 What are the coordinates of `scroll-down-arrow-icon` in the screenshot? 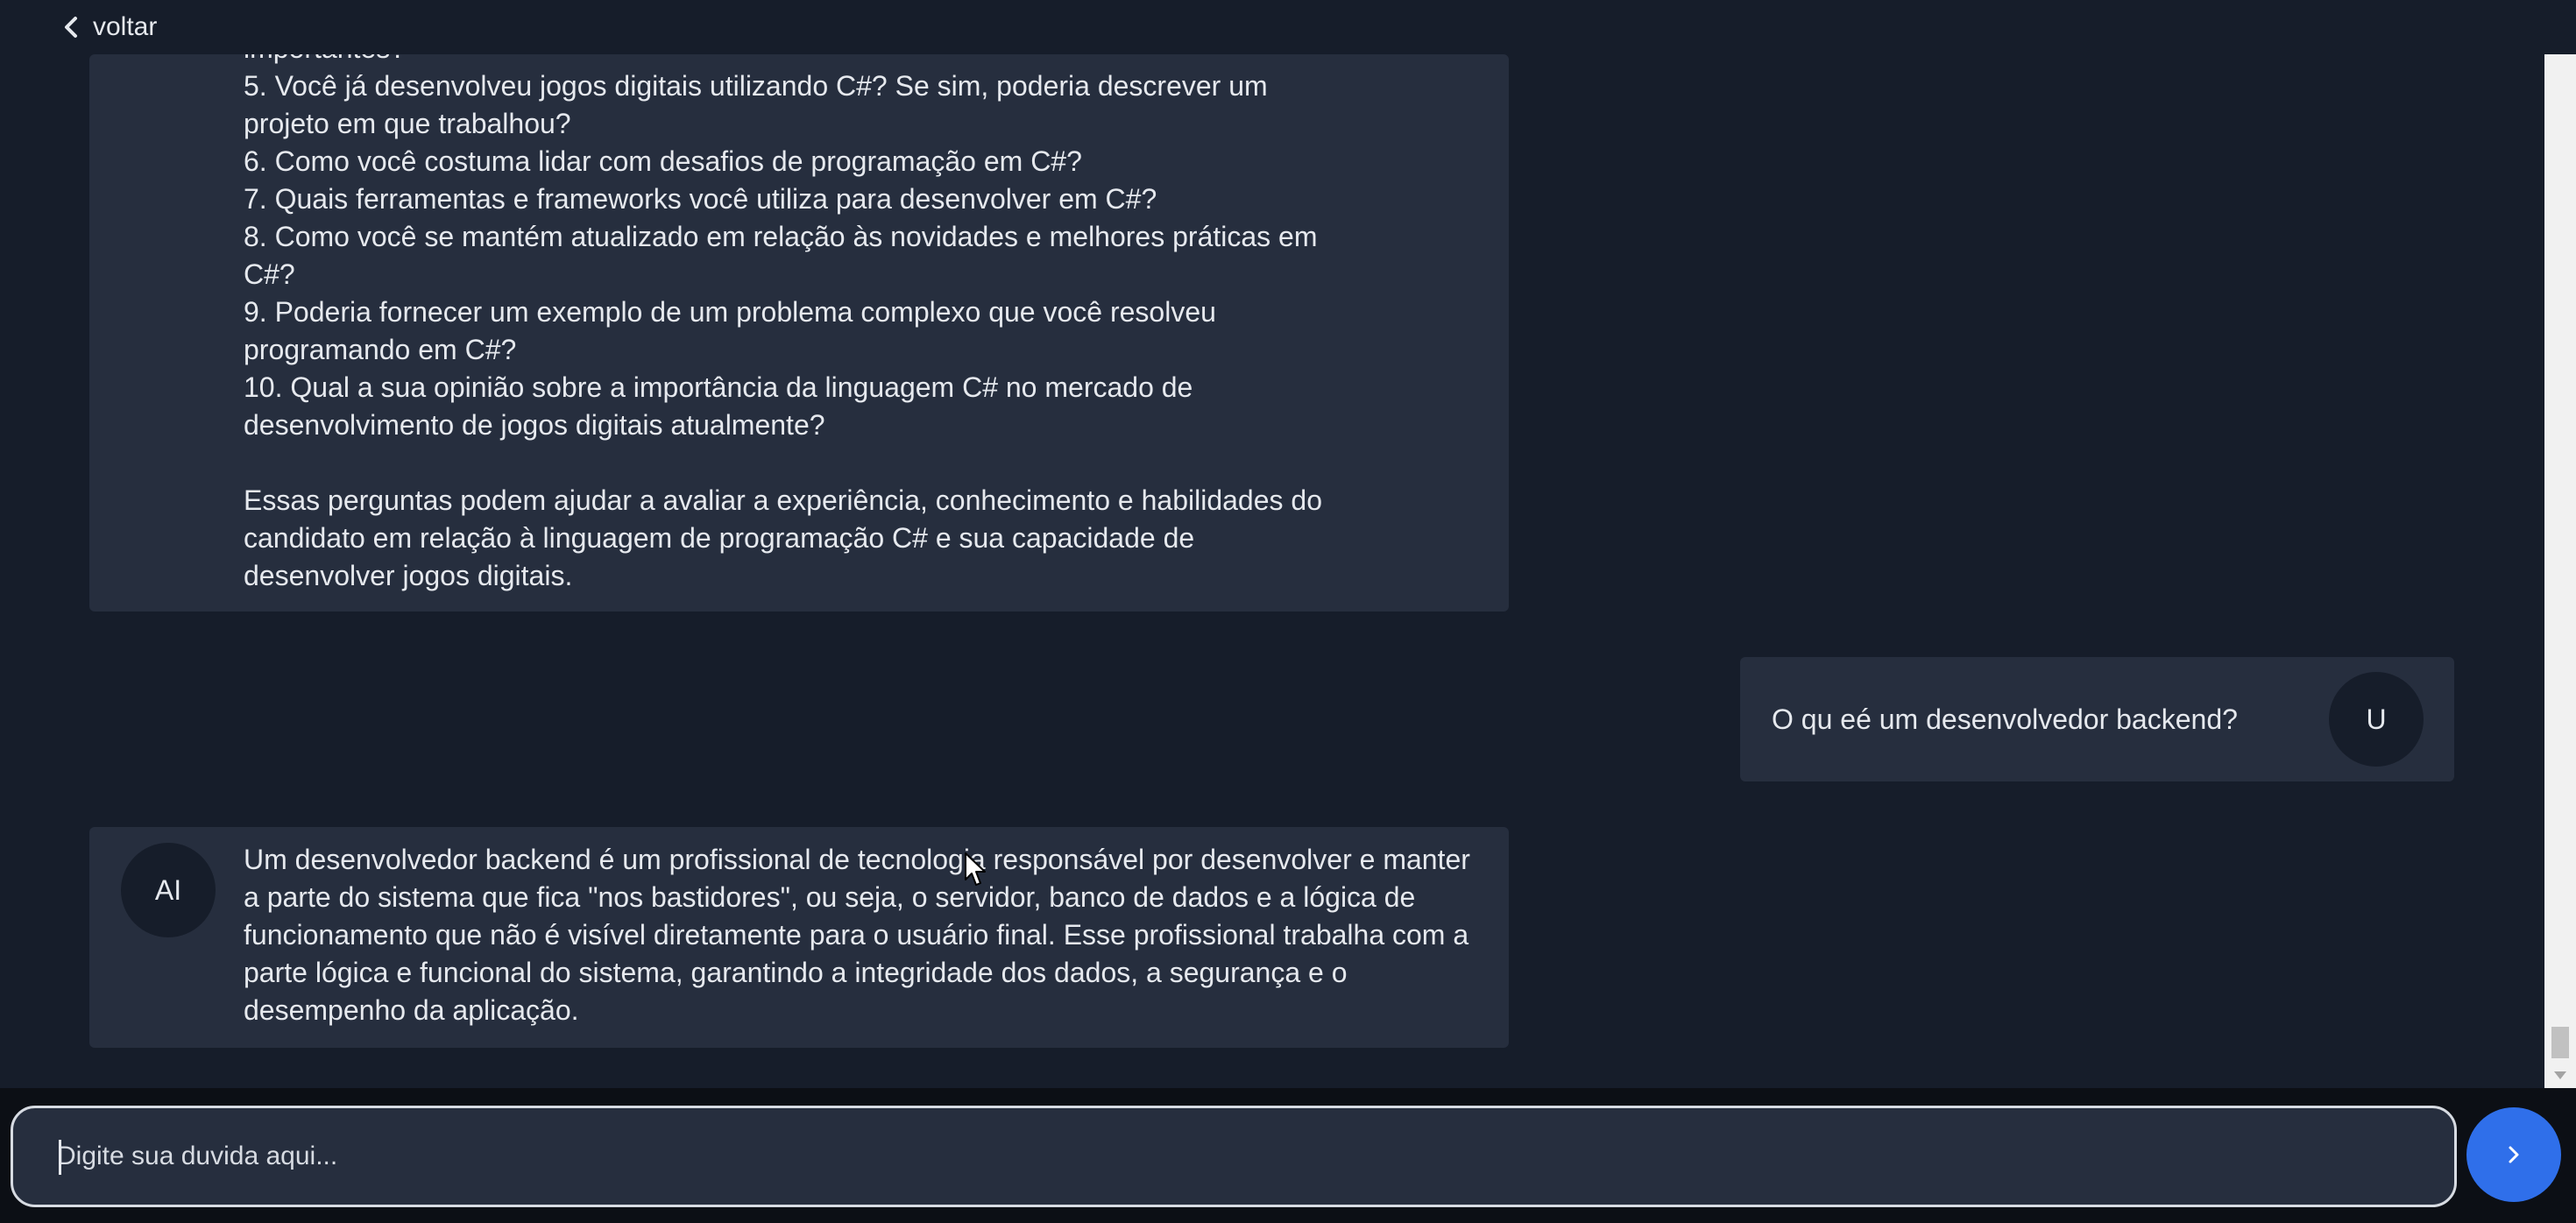 It's located at (2560, 1075).